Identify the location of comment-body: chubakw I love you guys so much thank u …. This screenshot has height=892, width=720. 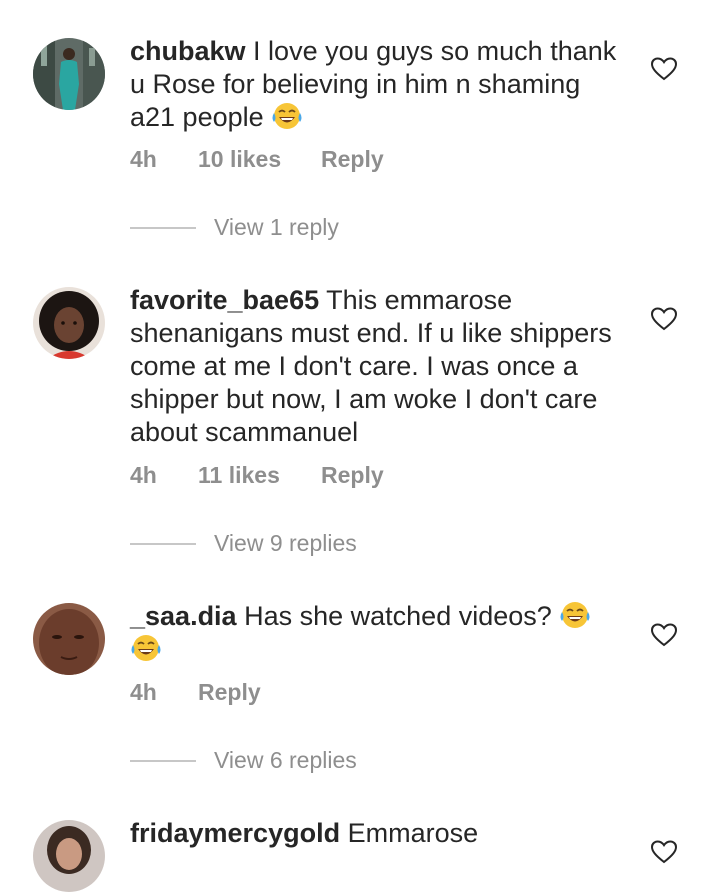
(380, 84).